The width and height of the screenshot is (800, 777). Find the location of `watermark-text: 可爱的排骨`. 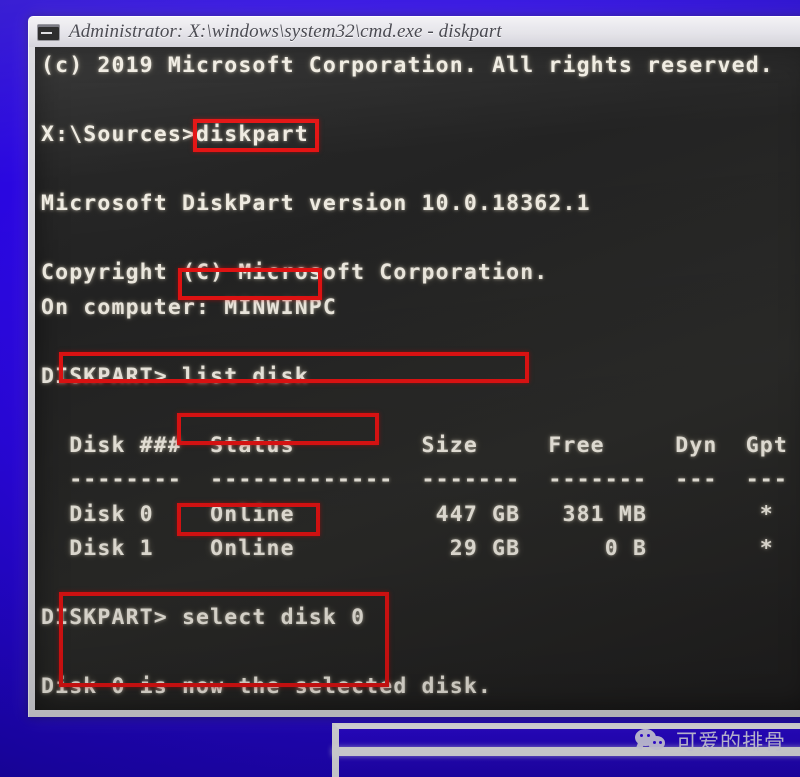

watermark-text: 可爱的排骨 is located at coordinates (731, 742).